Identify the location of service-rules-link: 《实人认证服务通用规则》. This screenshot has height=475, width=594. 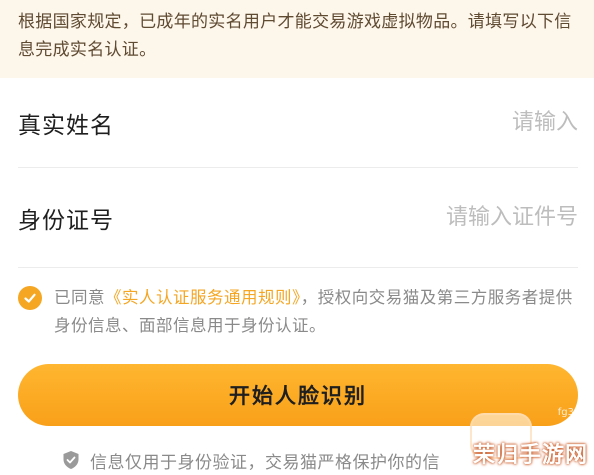
(203, 297).